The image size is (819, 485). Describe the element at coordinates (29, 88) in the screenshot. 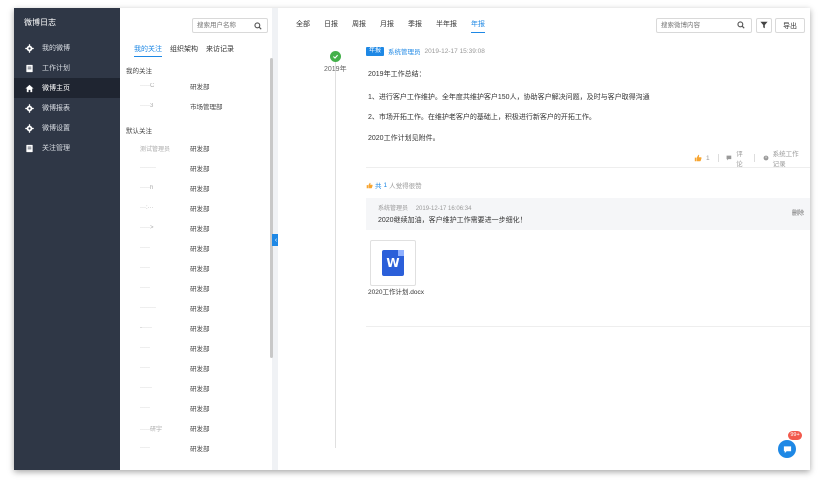

I see `home-icon` at that location.